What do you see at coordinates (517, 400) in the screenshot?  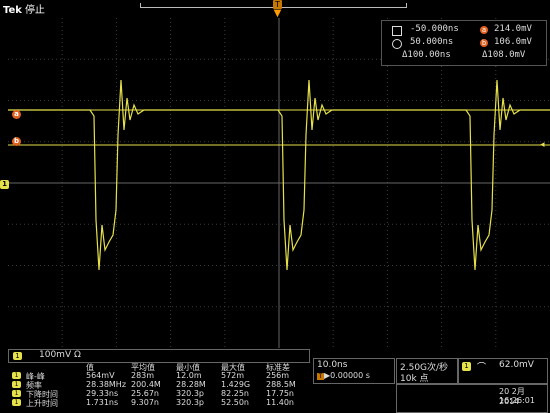 I see `time-text: 16:26:01` at bounding box center [517, 400].